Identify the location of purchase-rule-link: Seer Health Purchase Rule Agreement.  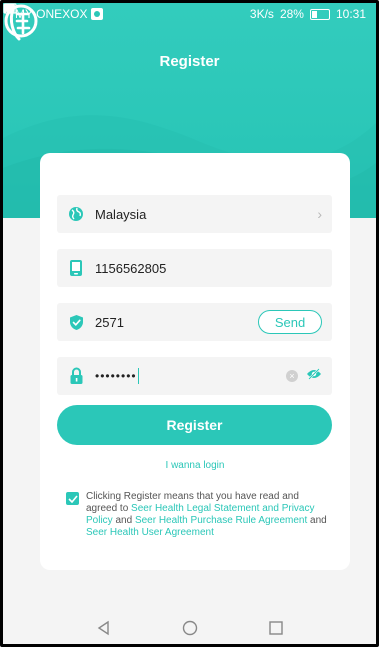
(221, 520).